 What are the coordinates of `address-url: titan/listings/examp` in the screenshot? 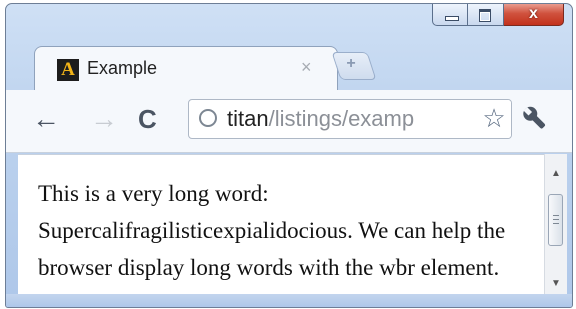 It's located at (320, 119).